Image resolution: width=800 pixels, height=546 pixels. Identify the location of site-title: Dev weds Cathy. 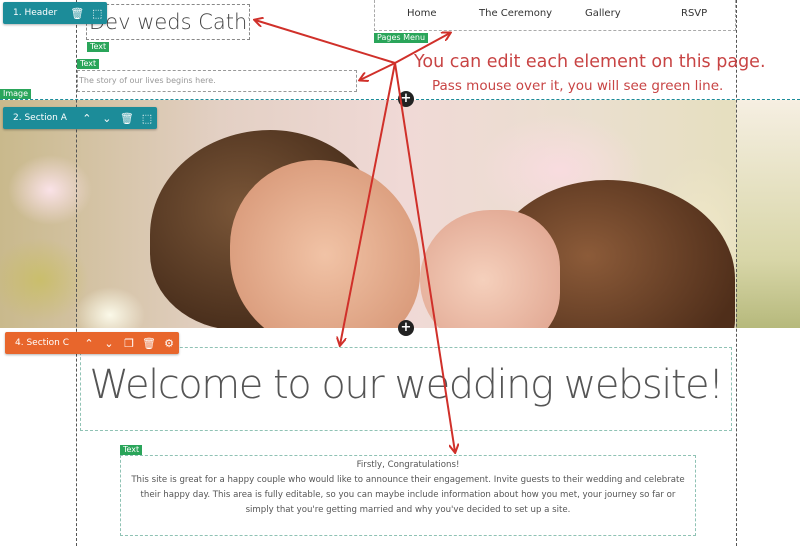
(168, 22).